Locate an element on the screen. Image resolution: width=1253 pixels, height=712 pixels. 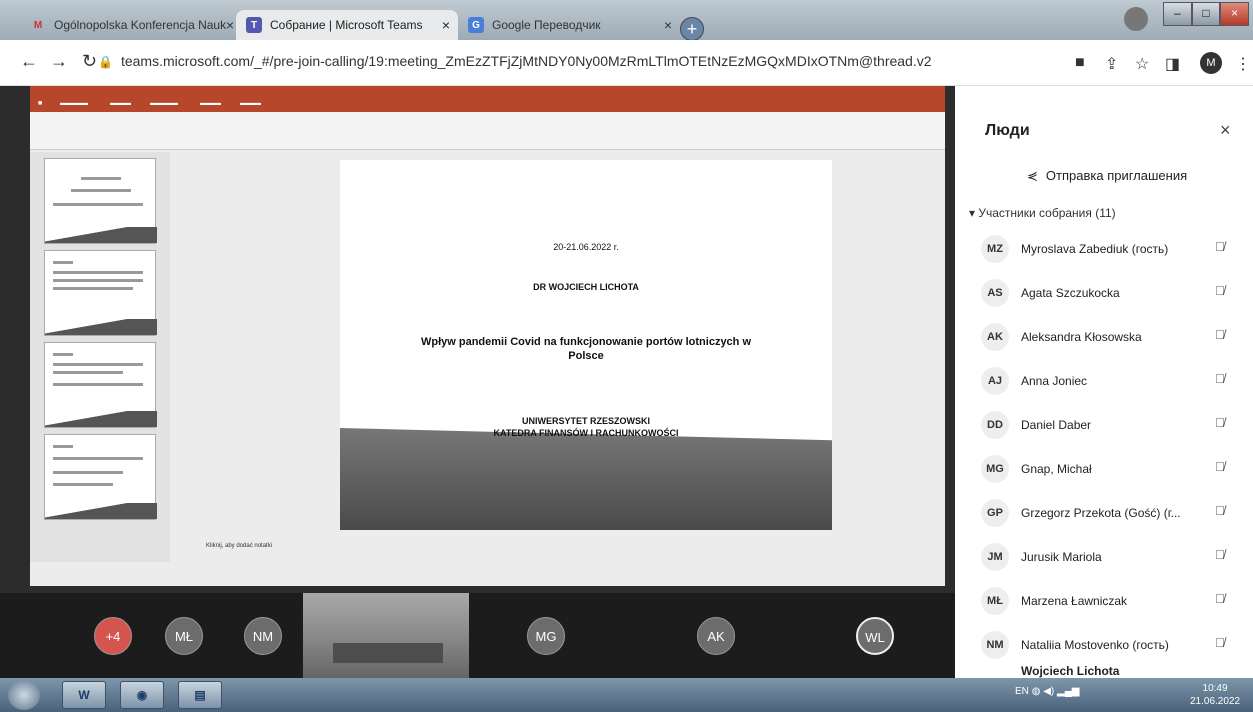
tab-label: Ogólnopolska Konferencja Nauk is located at coordinates (140, 25).